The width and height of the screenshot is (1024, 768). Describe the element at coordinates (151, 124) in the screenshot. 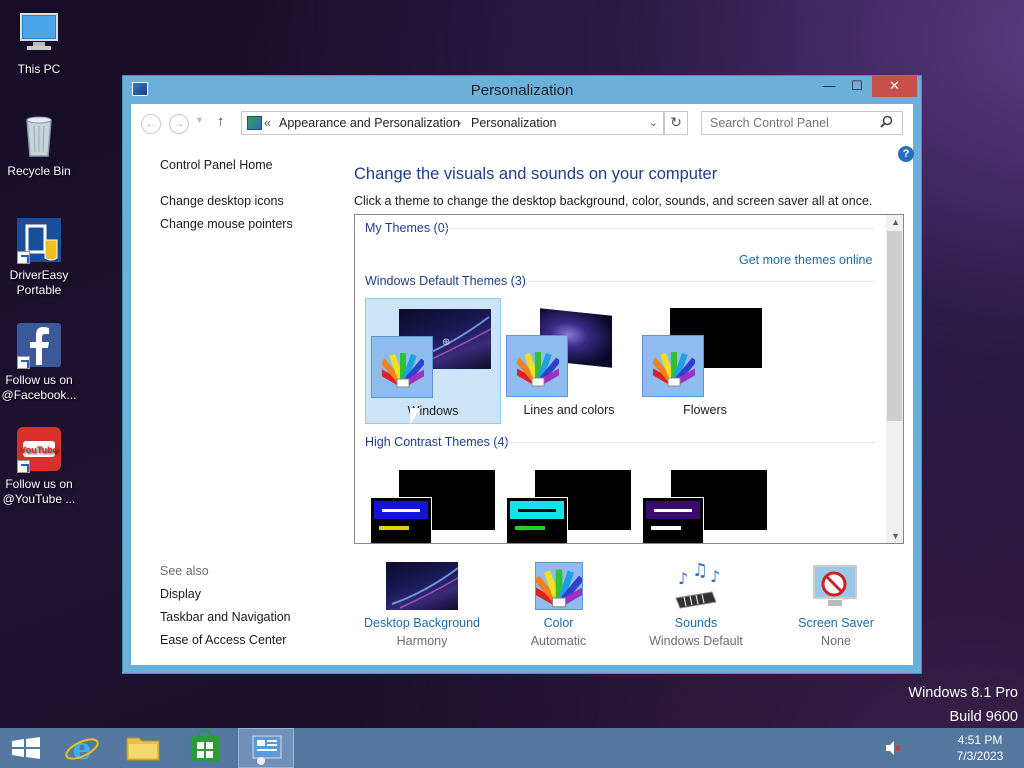

I see `back-button: ←` at that location.